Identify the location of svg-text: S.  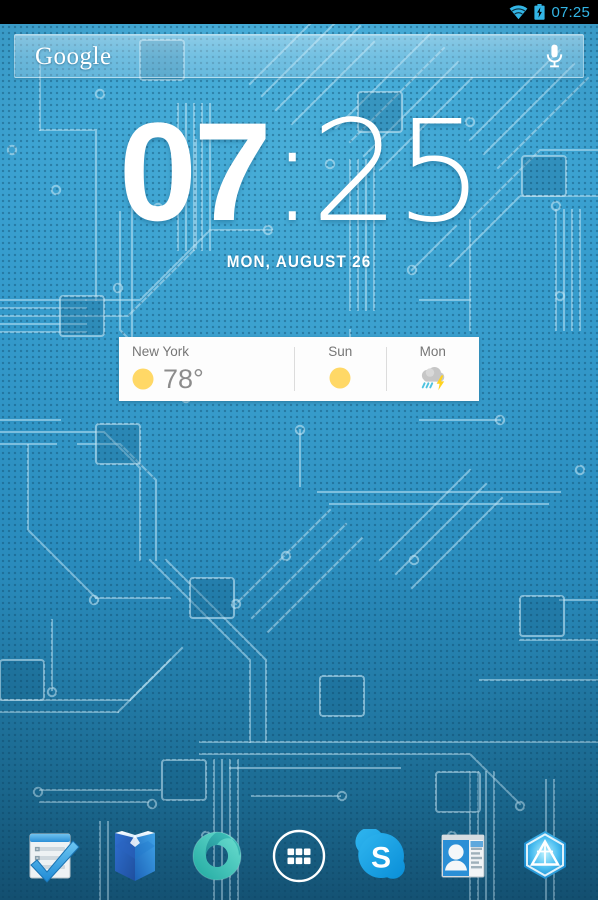
(381, 858).